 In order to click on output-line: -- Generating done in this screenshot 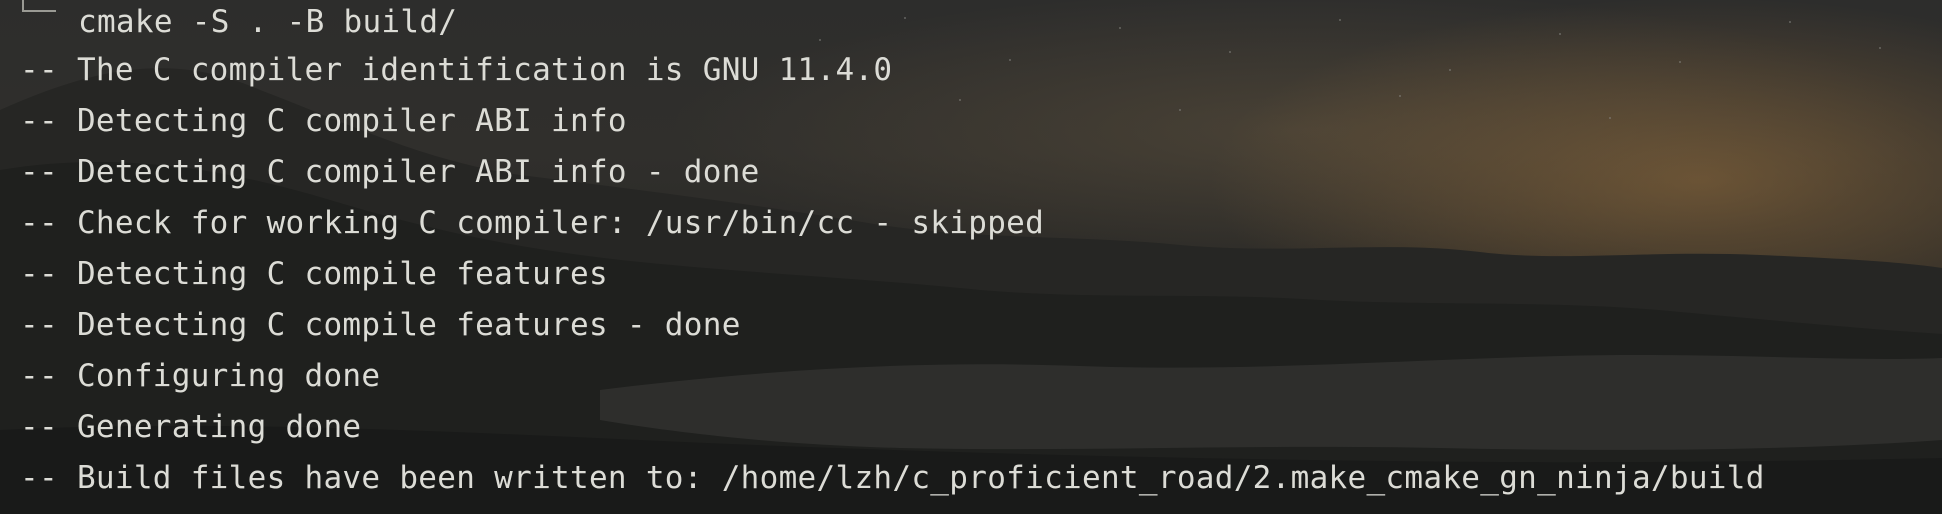, I will do `click(190, 427)`.